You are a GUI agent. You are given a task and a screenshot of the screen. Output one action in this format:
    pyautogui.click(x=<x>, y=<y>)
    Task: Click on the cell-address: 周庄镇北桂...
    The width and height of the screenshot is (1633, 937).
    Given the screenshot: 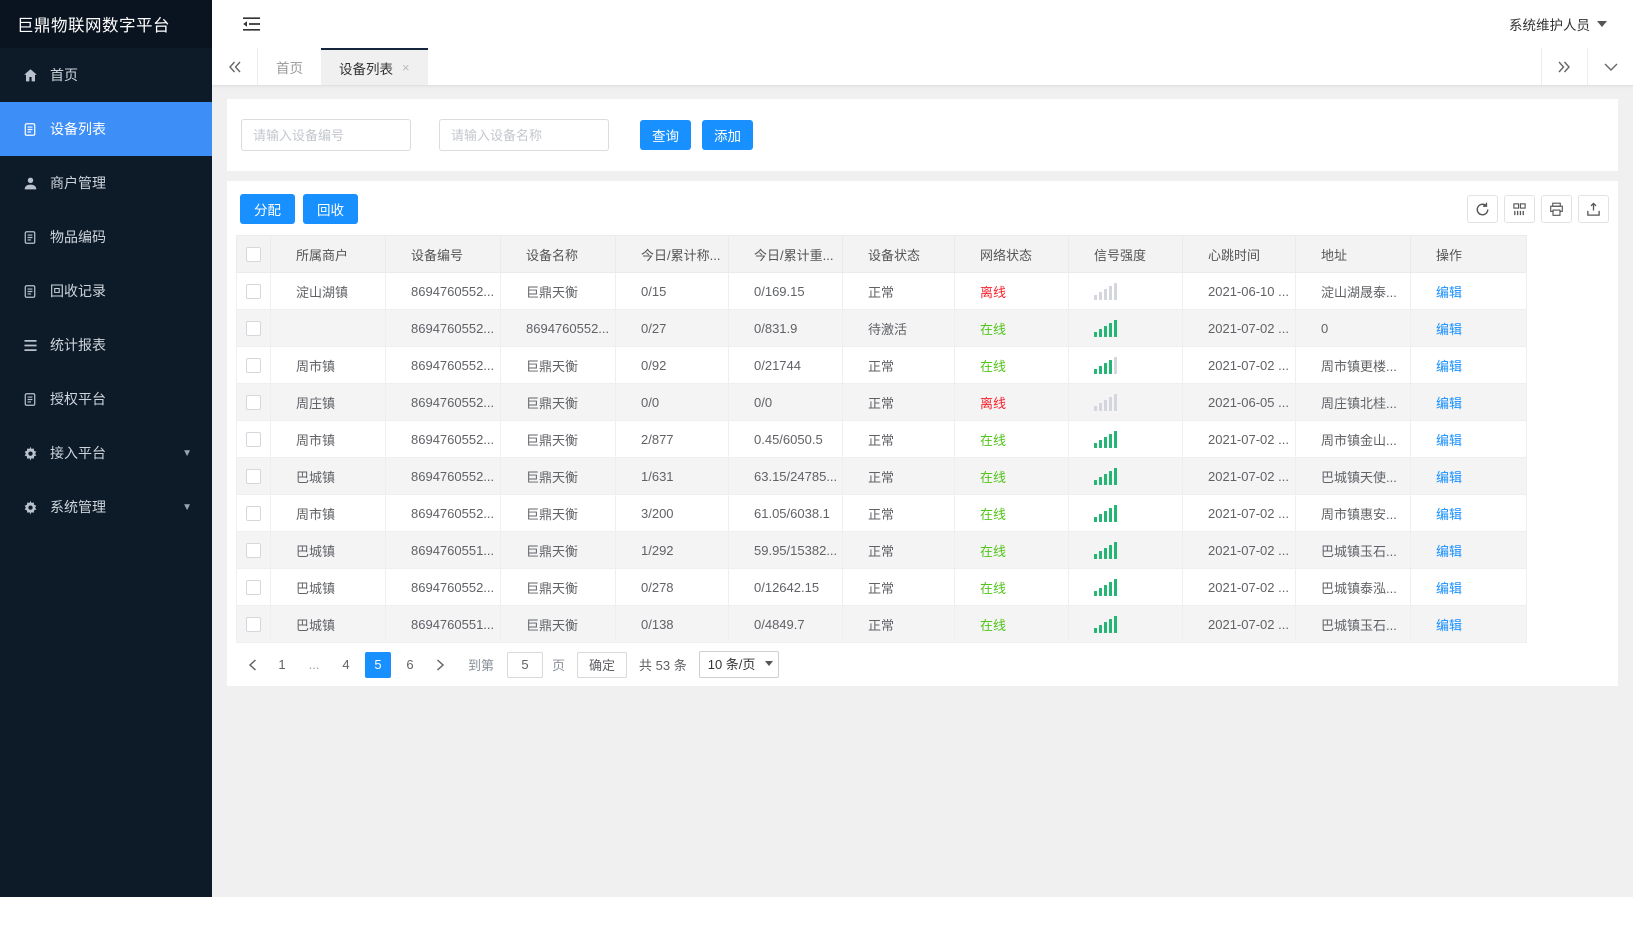 What is the action you would take?
    pyautogui.click(x=1353, y=402)
    